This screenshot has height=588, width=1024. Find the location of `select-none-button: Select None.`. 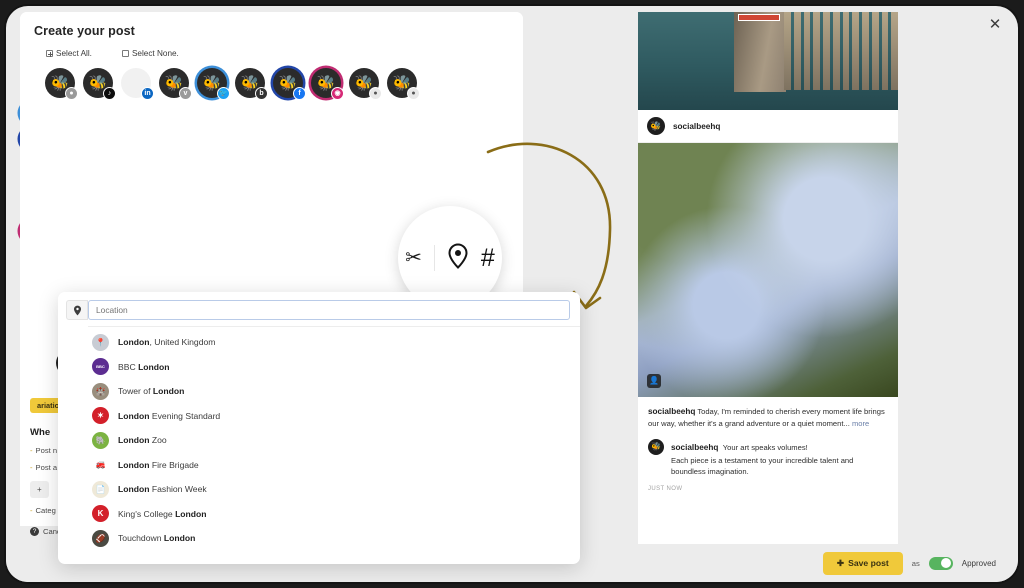

select-none-button: Select None. is located at coordinates (150, 53).